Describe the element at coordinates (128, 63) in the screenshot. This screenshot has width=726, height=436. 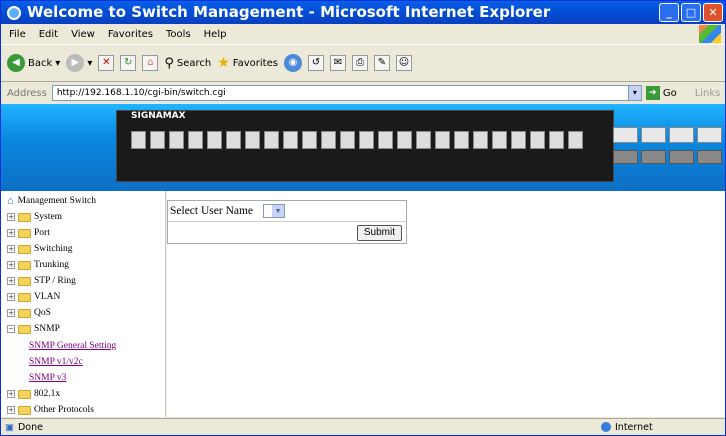
I see `refresh-icon: ↻` at that location.